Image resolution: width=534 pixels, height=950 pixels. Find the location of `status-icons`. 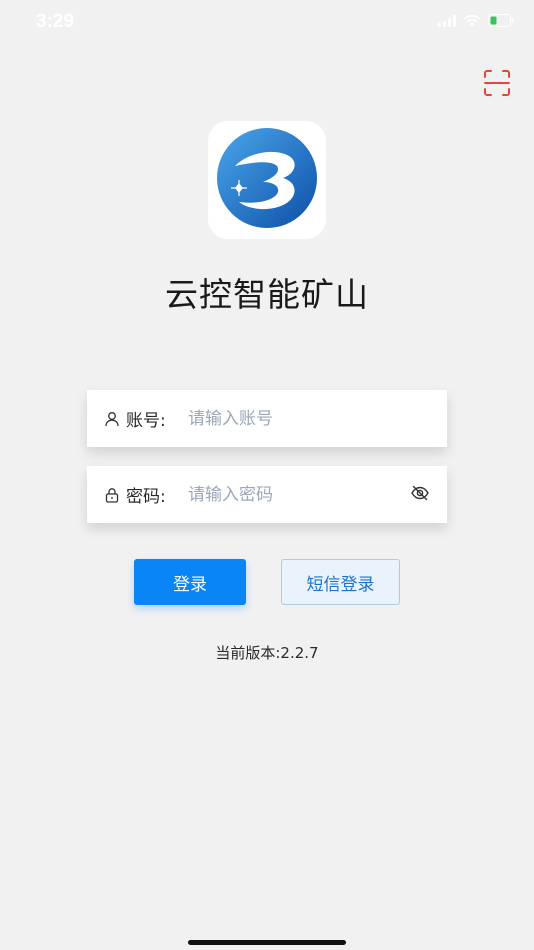

status-icons is located at coordinates (476, 20).